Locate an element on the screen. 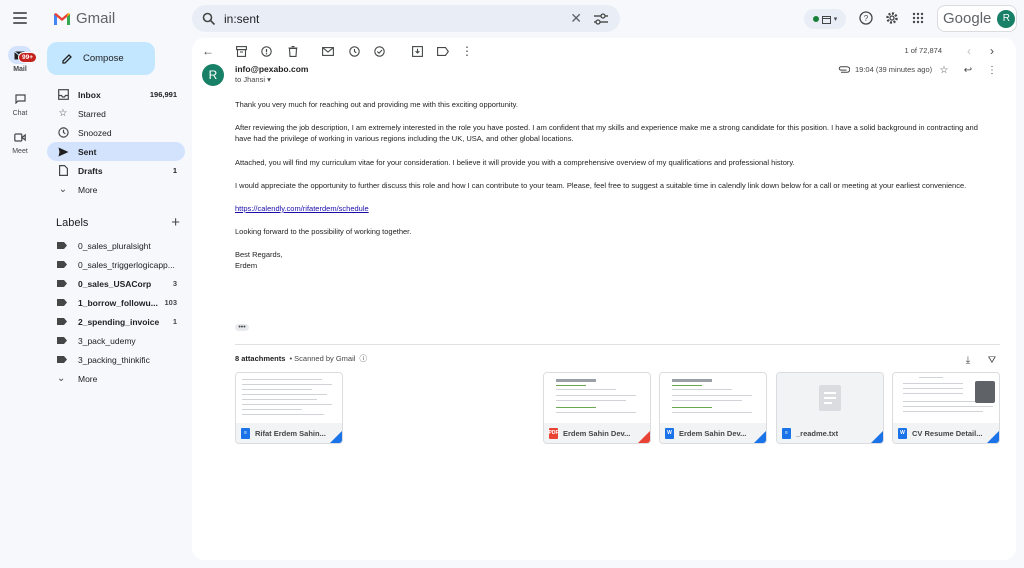 This screenshot has width=1024, height=568. unread-badge: 99+ is located at coordinates (28, 57).